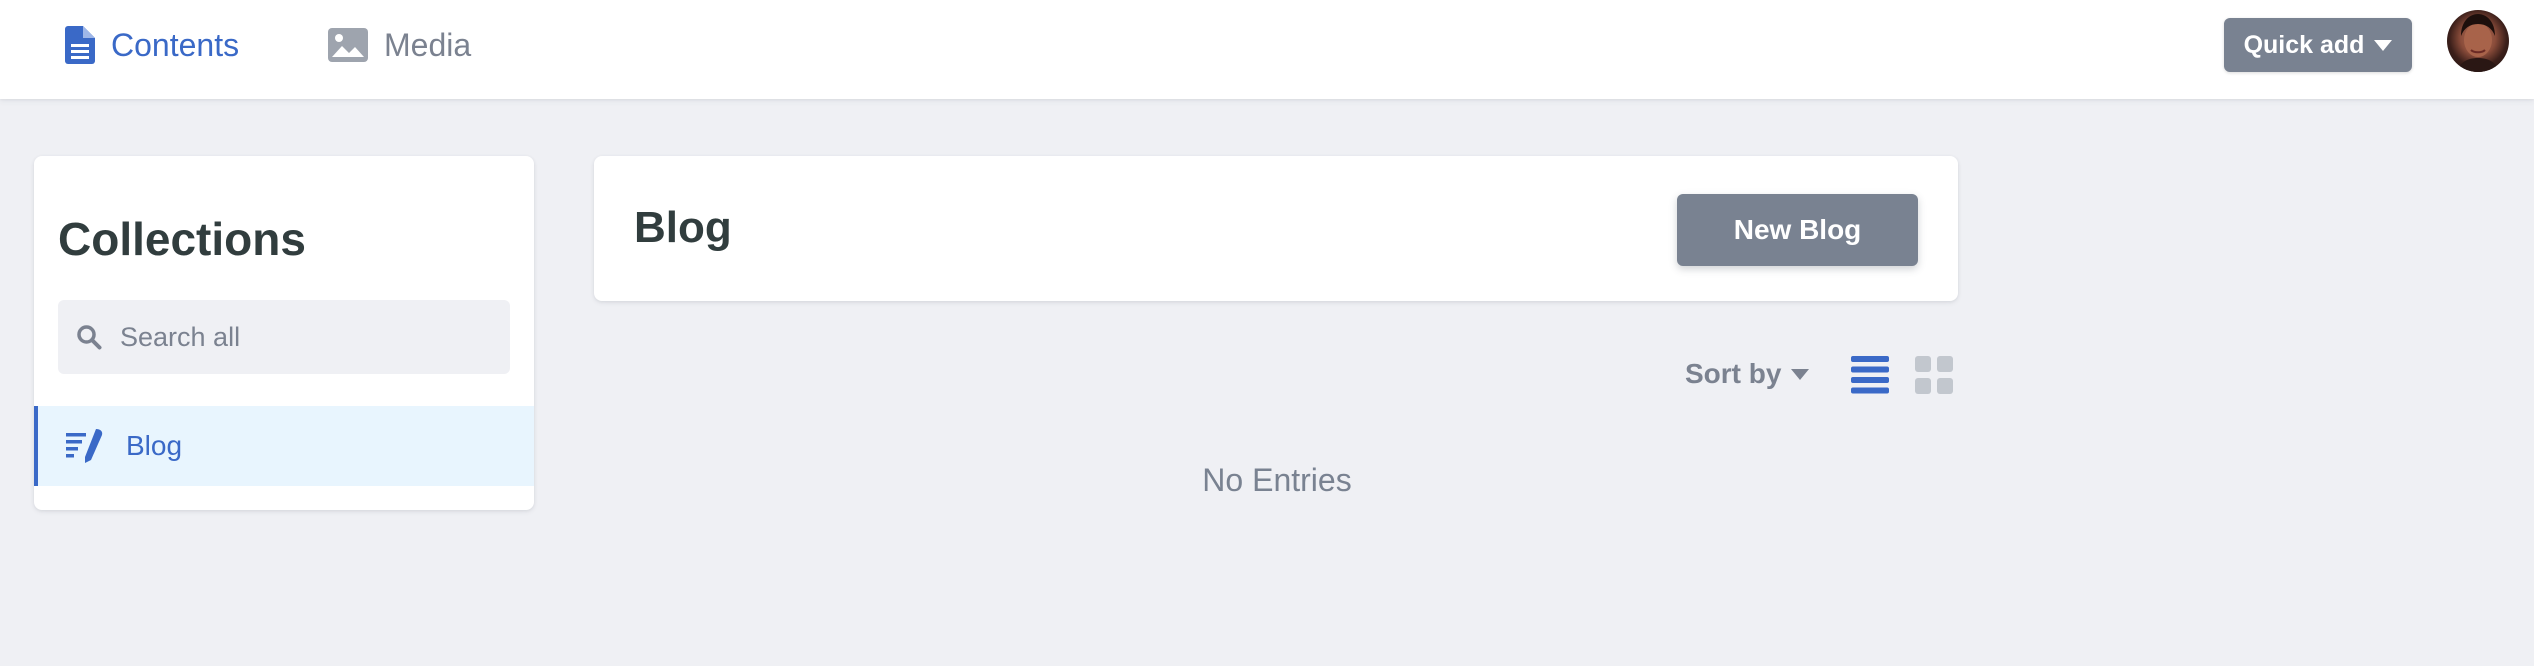  What do you see at coordinates (284, 446) in the screenshot?
I see `sidebar-item-blog: Blog` at bounding box center [284, 446].